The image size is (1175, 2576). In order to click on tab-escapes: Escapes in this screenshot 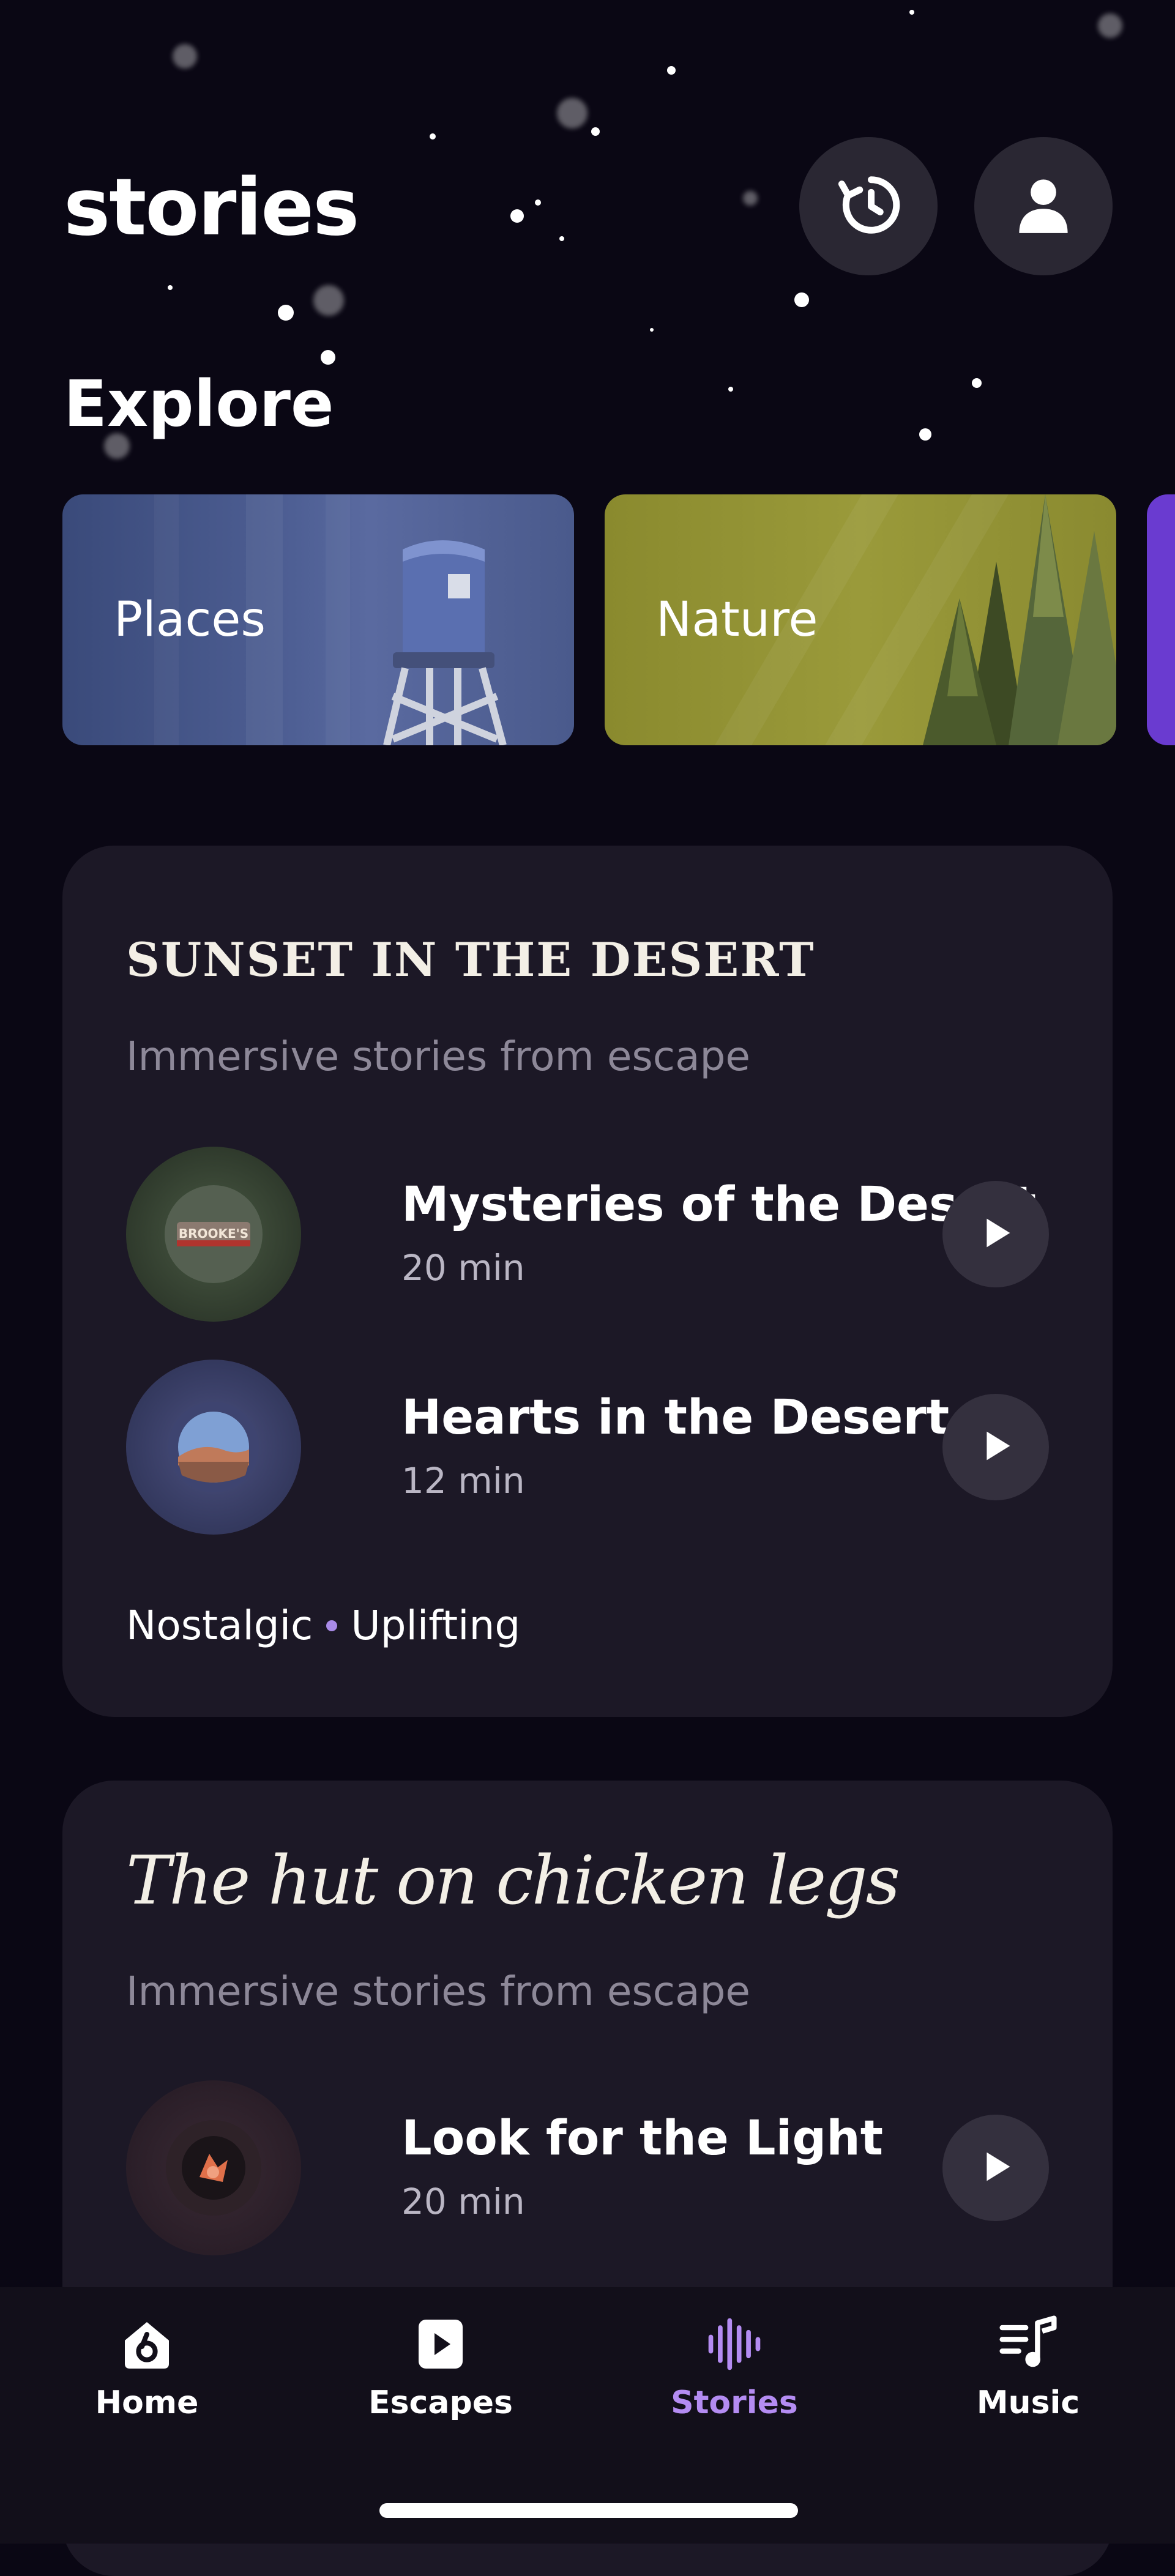, I will do `click(441, 2372)`.